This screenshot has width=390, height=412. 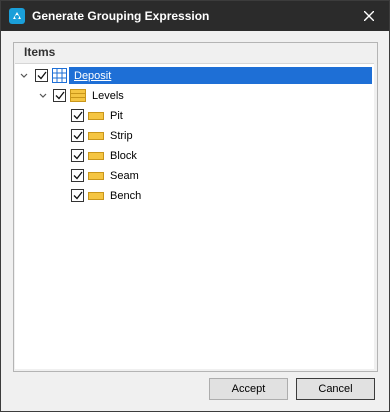 I want to click on tree-item-seam: Seam, so click(x=124, y=176).